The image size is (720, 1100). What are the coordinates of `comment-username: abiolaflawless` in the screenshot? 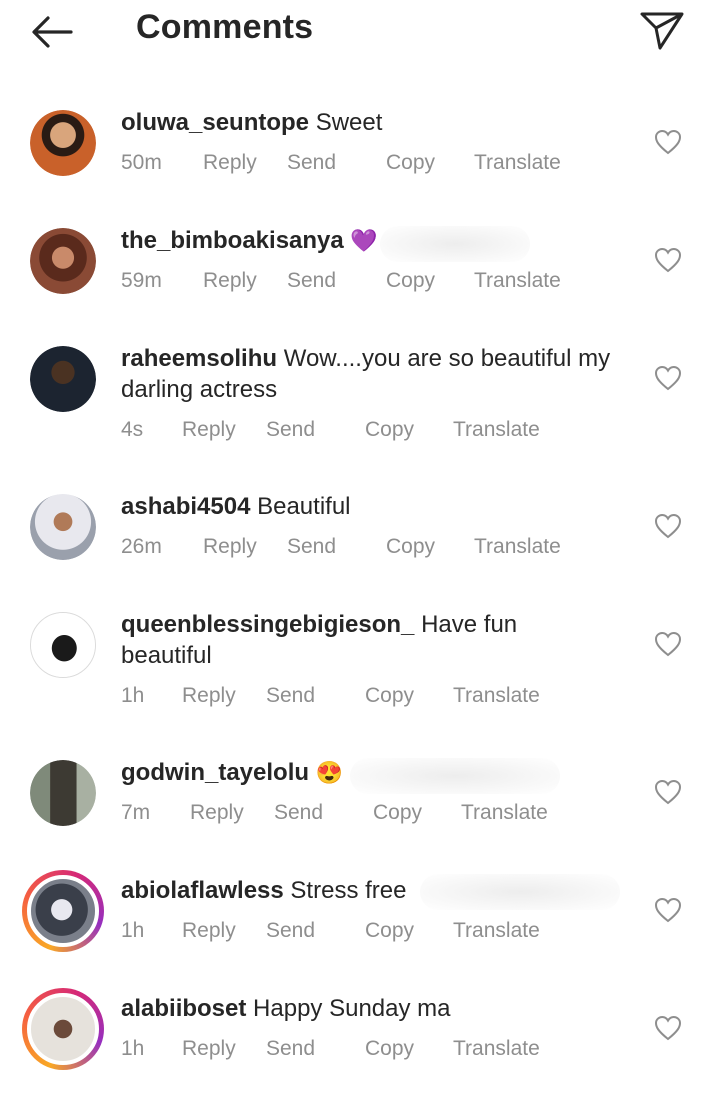 It's located at (202, 890).